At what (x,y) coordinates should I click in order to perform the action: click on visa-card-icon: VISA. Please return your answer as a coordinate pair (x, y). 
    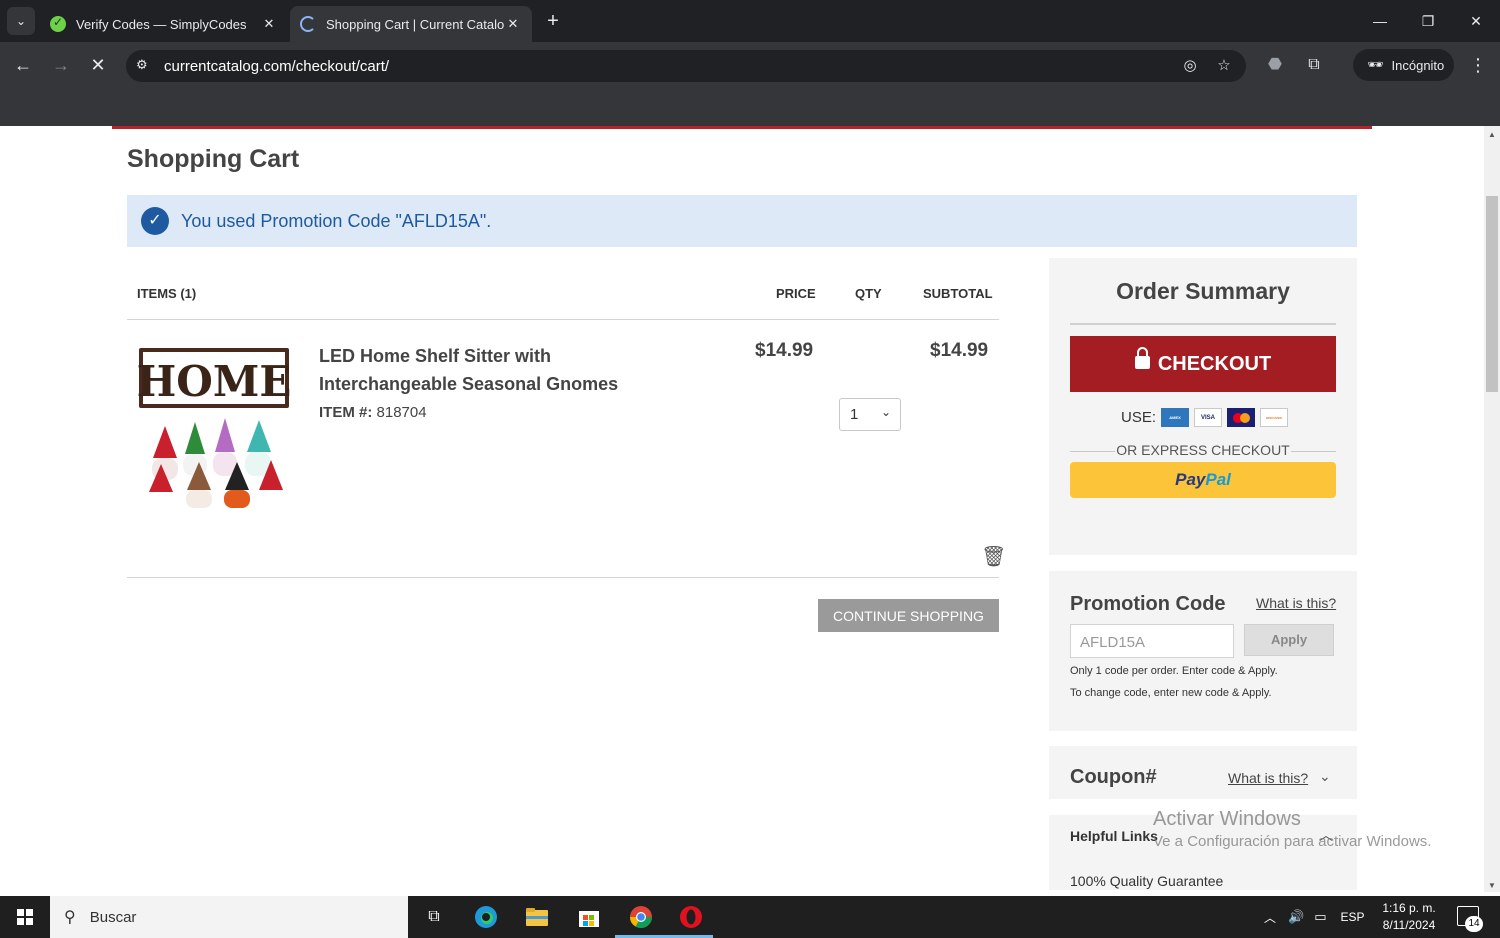
    Looking at the image, I should click on (1208, 417).